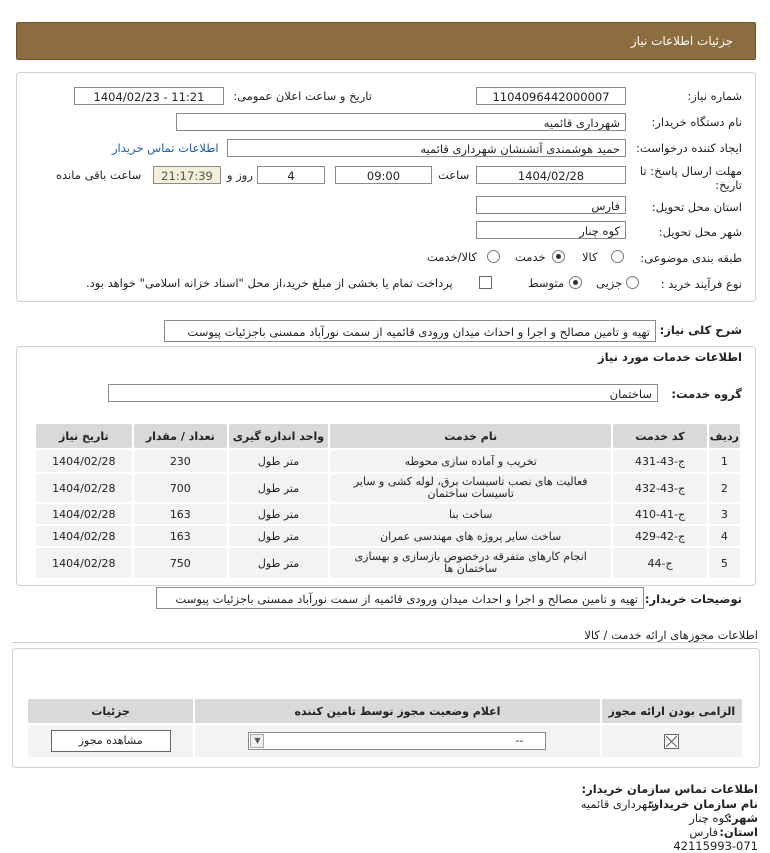 The image size is (770, 853). Describe the element at coordinates (551, 96) in the screenshot. I see `need-number-field: 1104096442000007` at that location.